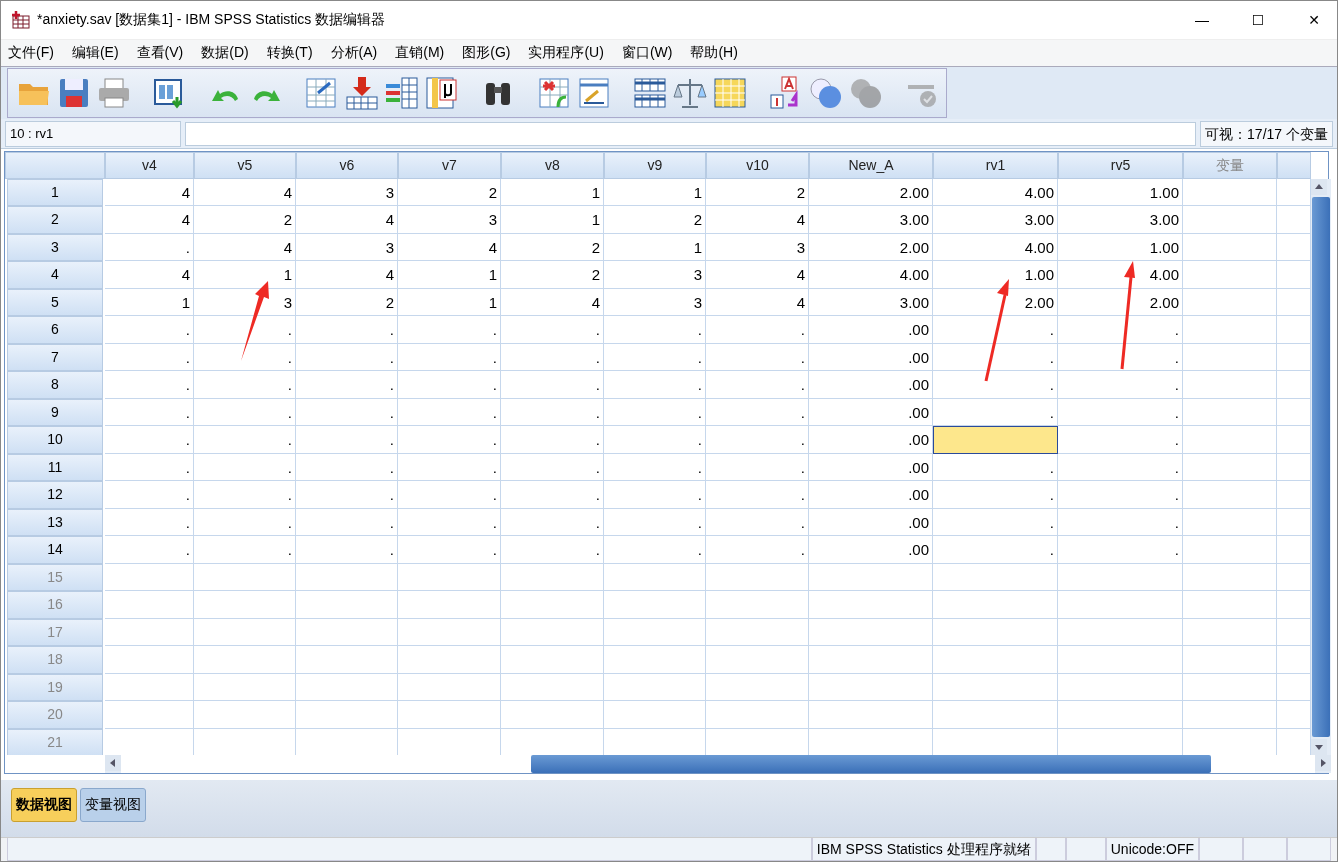 This screenshot has width=1338, height=862. I want to click on column-header: v5, so click(245, 165).